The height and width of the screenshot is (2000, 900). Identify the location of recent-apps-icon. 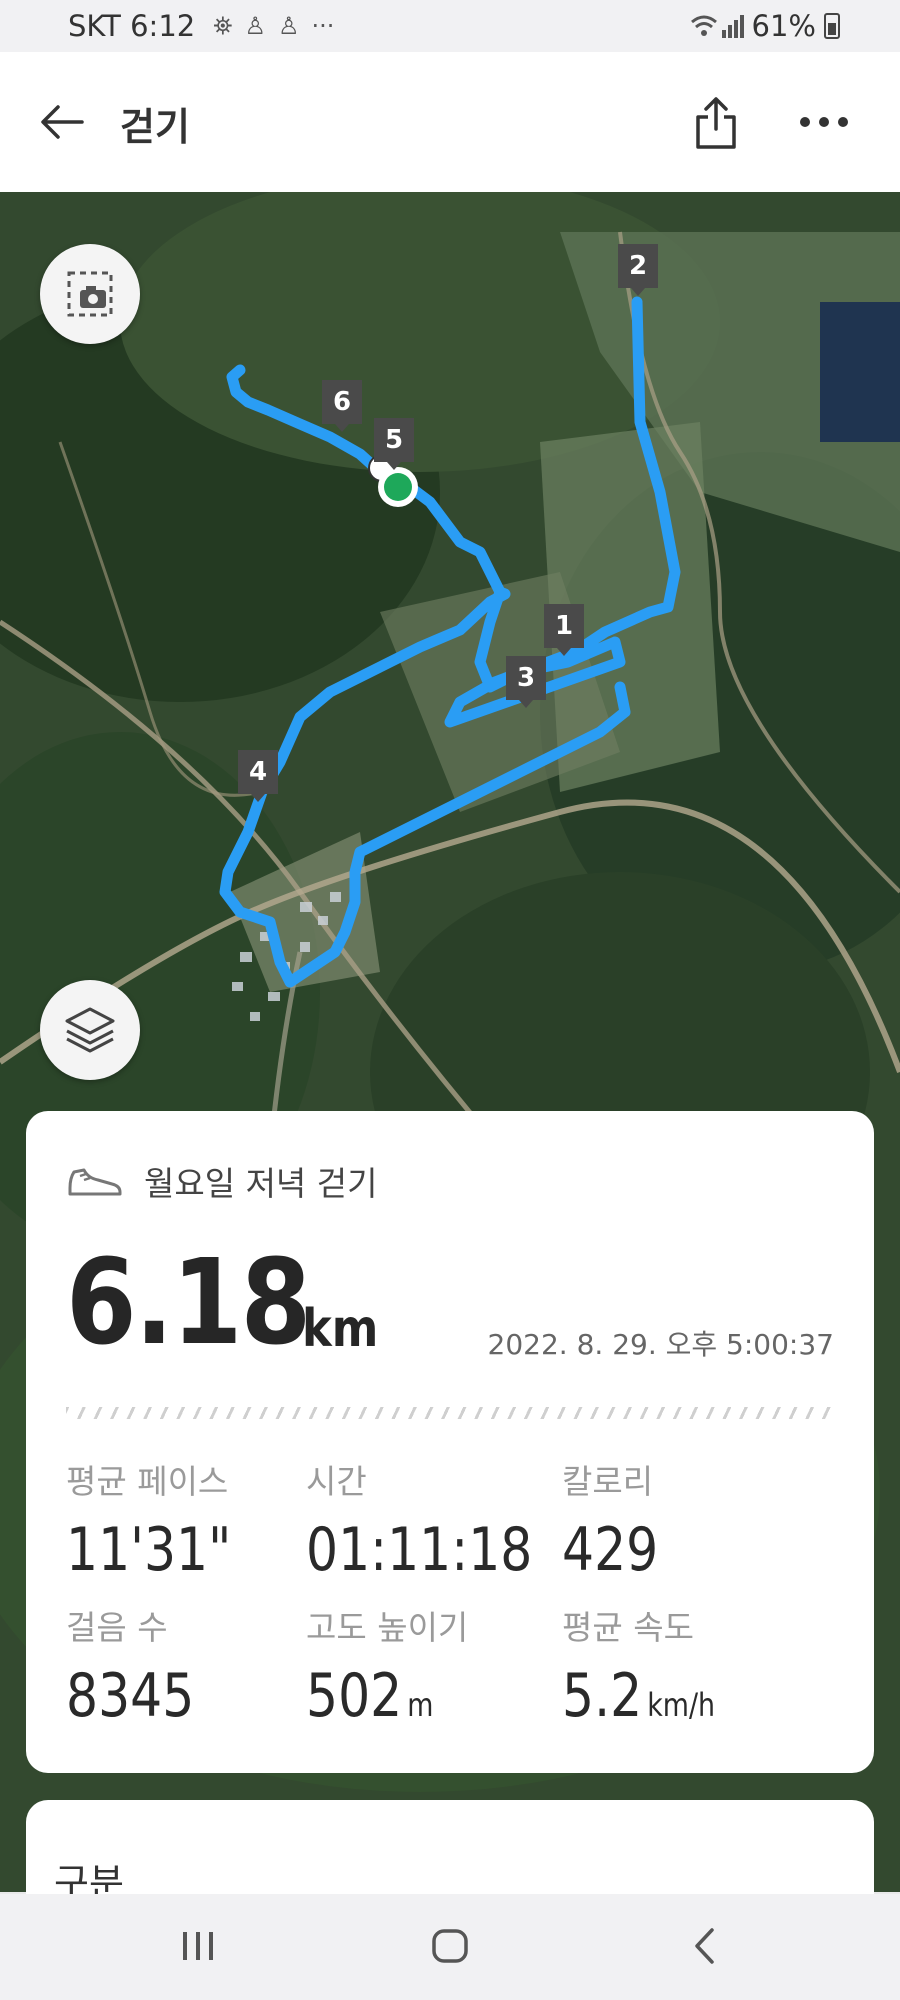
(198, 1946).